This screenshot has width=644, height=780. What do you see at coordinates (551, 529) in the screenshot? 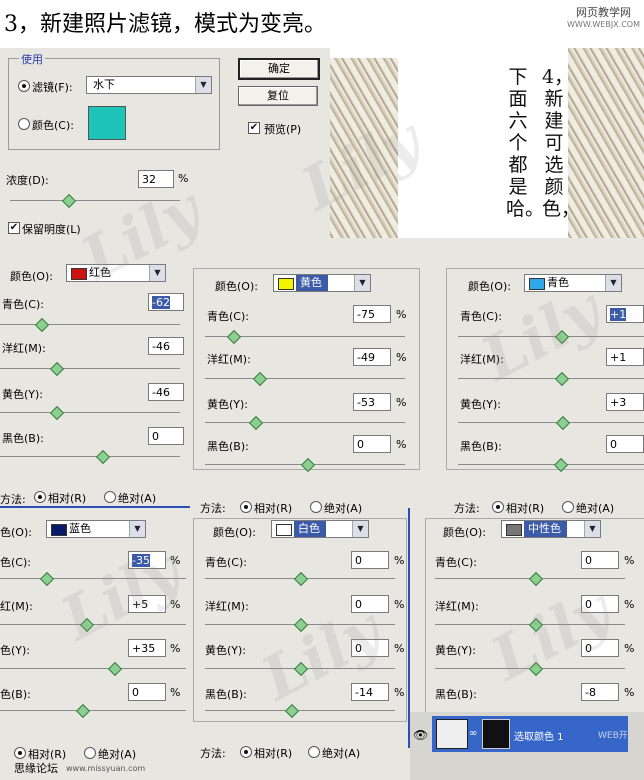
I see `colors-select-neutrals: 中性色 ▼` at bounding box center [551, 529].